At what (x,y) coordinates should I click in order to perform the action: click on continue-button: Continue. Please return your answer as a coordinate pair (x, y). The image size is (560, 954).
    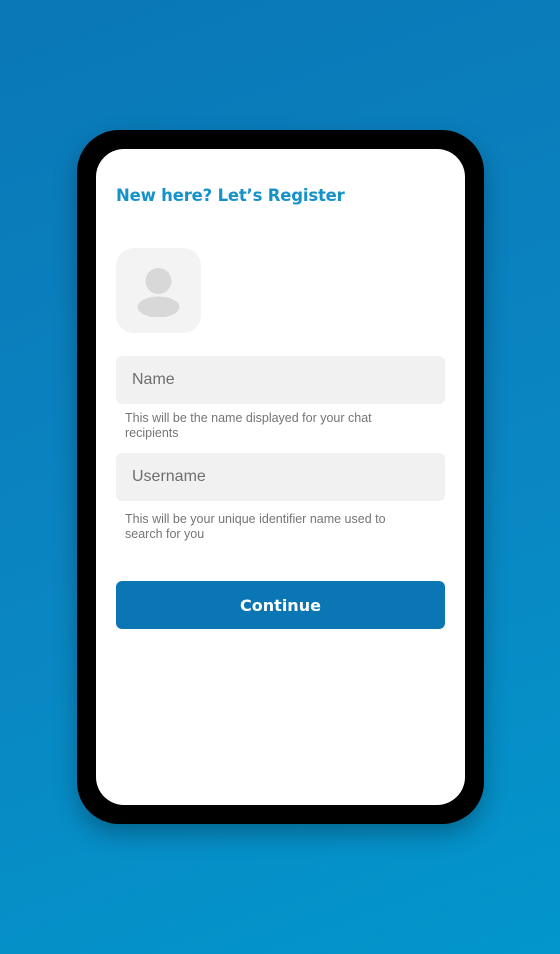
    Looking at the image, I should click on (280, 605).